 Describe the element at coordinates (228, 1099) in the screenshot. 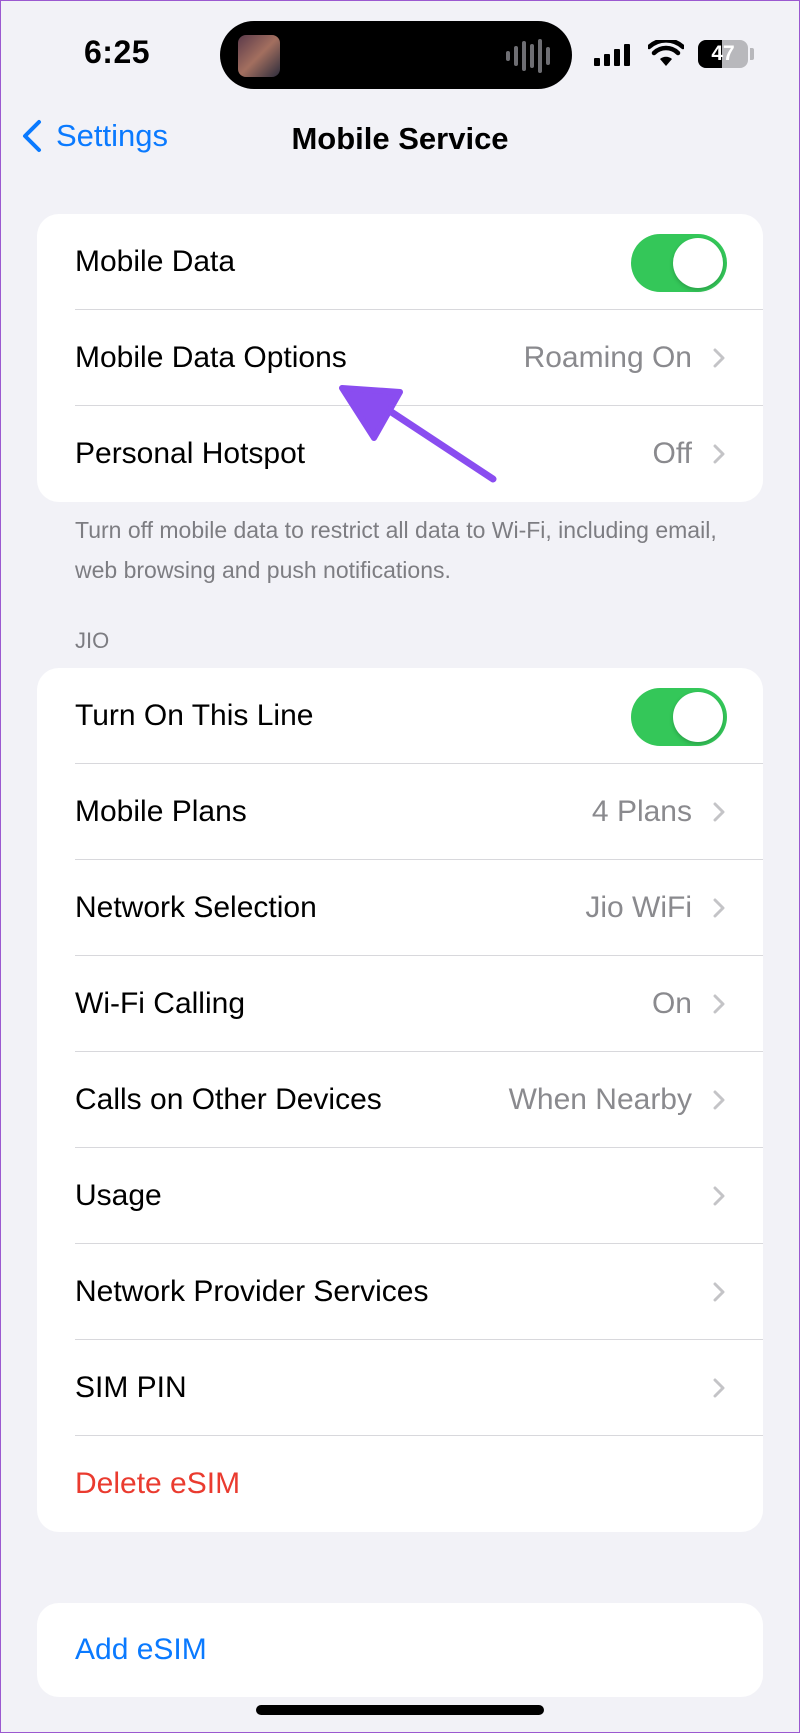

I see `row-label: Calls on Other Devices` at that location.